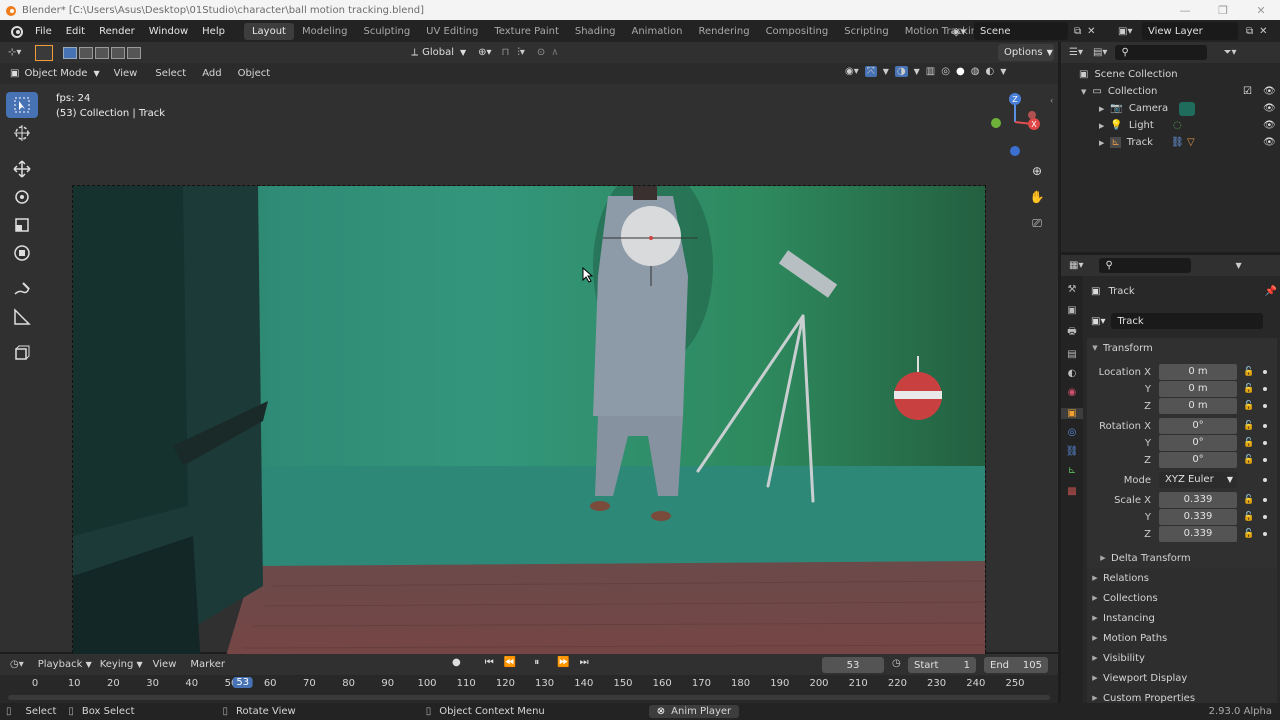 The height and width of the screenshot is (720, 1280). I want to click on viewport-menu-object: Object, so click(254, 73).